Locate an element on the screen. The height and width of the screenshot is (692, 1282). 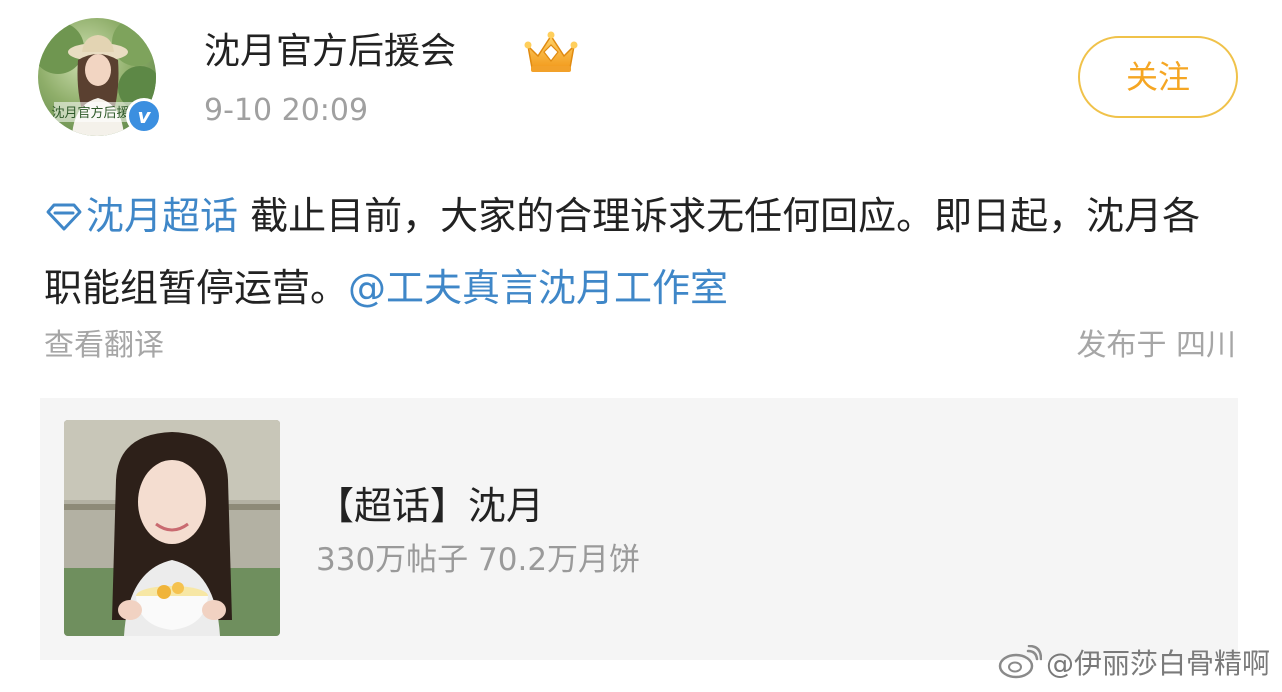
watermark-text: @伊丽莎白骨精啊 is located at coordinates (1157, 663).